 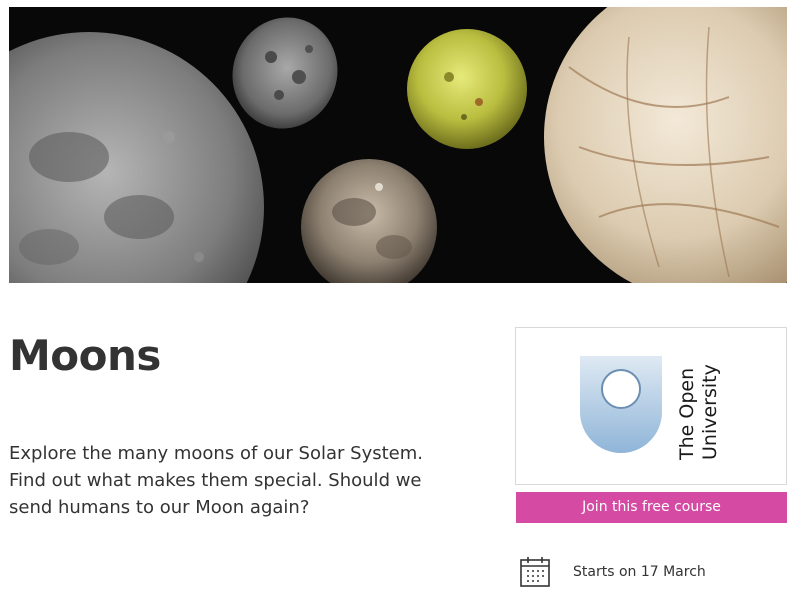 I want to click on wordmark-line: The Open, so click(x=687, y=413).